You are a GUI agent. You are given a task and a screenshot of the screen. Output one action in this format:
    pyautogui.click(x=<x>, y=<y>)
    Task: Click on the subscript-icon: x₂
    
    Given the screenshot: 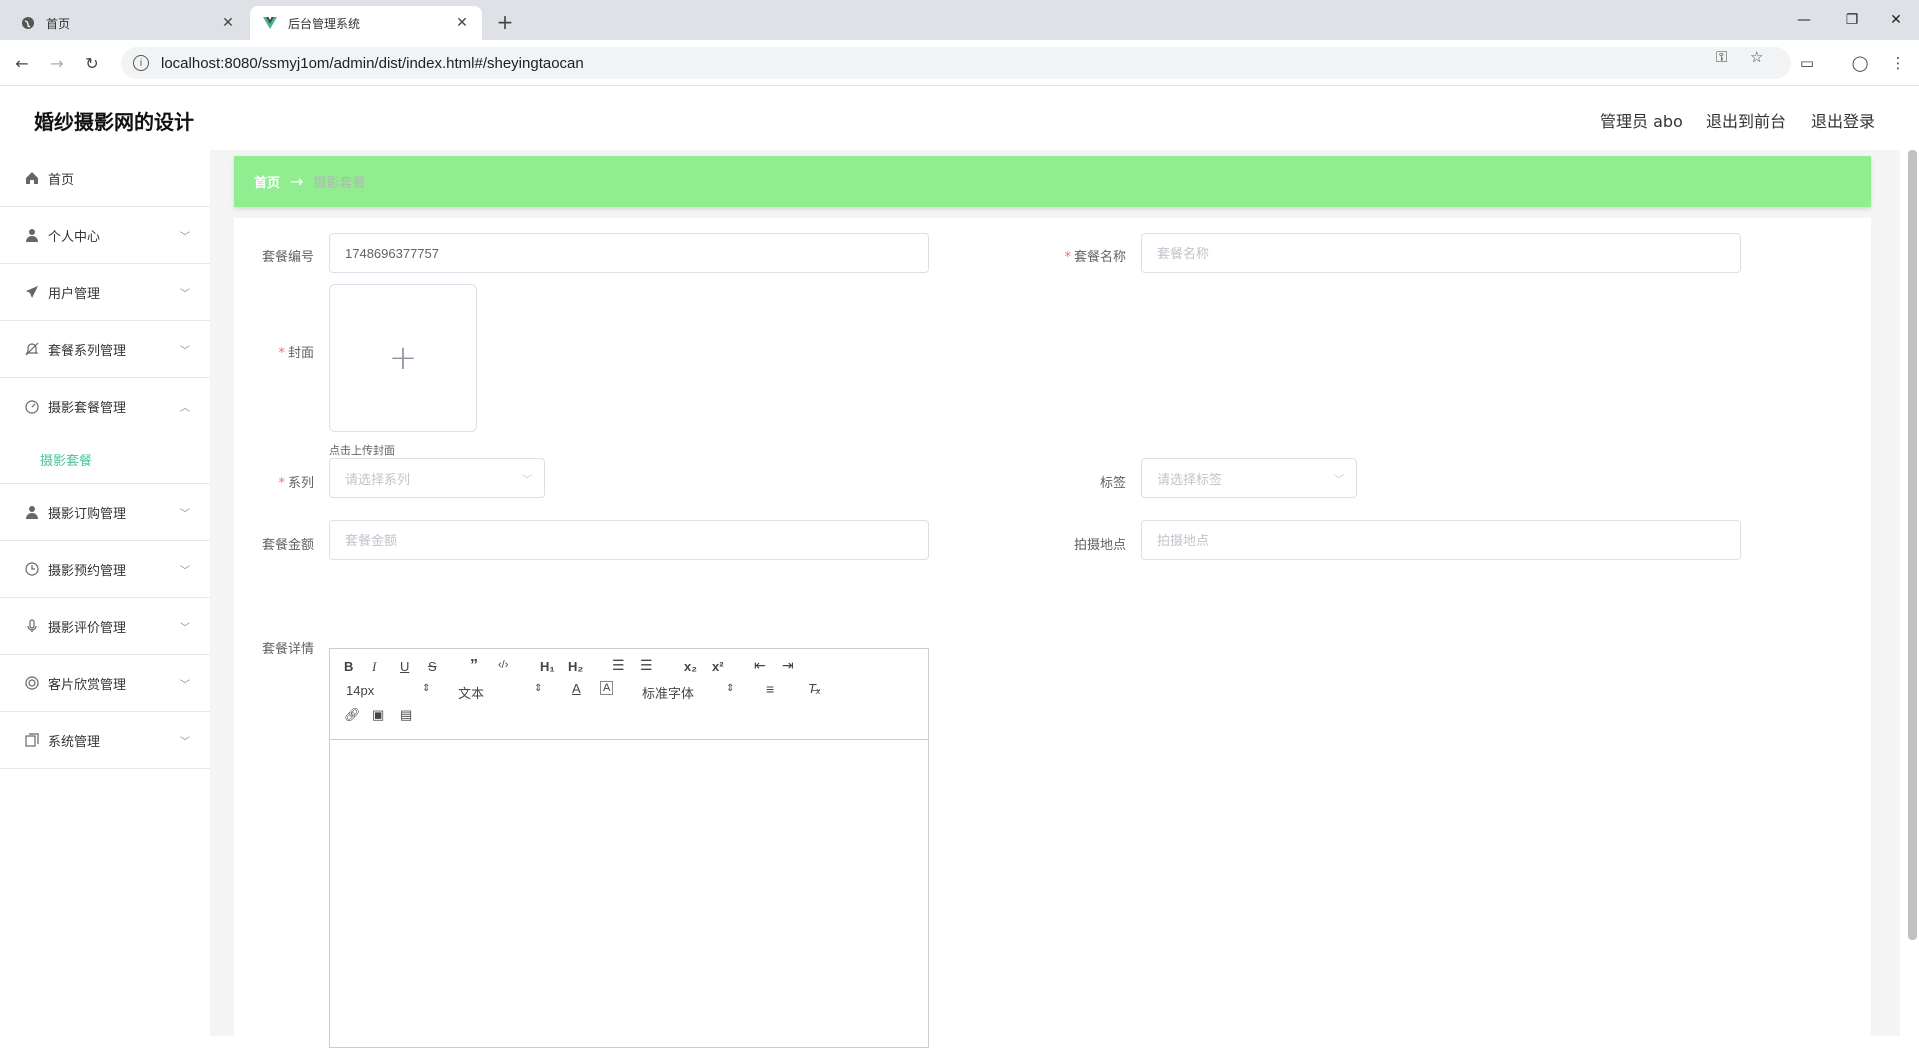 What is the action you would take?
    pyautogui.click(x=690, y=666)
    